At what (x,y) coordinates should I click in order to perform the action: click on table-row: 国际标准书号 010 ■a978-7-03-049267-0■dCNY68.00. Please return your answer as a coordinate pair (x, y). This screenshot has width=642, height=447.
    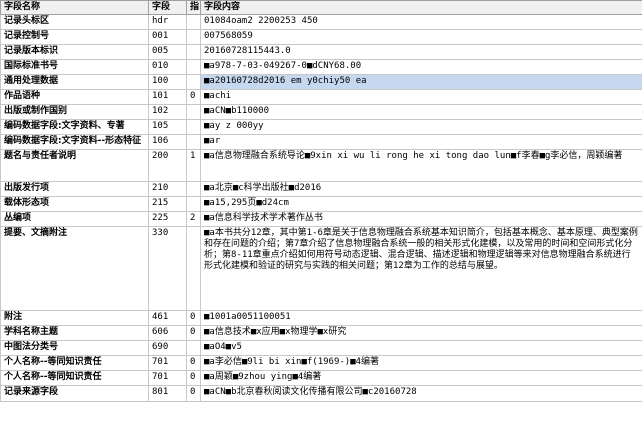
    Looking at the image, I should click on (321, 67).